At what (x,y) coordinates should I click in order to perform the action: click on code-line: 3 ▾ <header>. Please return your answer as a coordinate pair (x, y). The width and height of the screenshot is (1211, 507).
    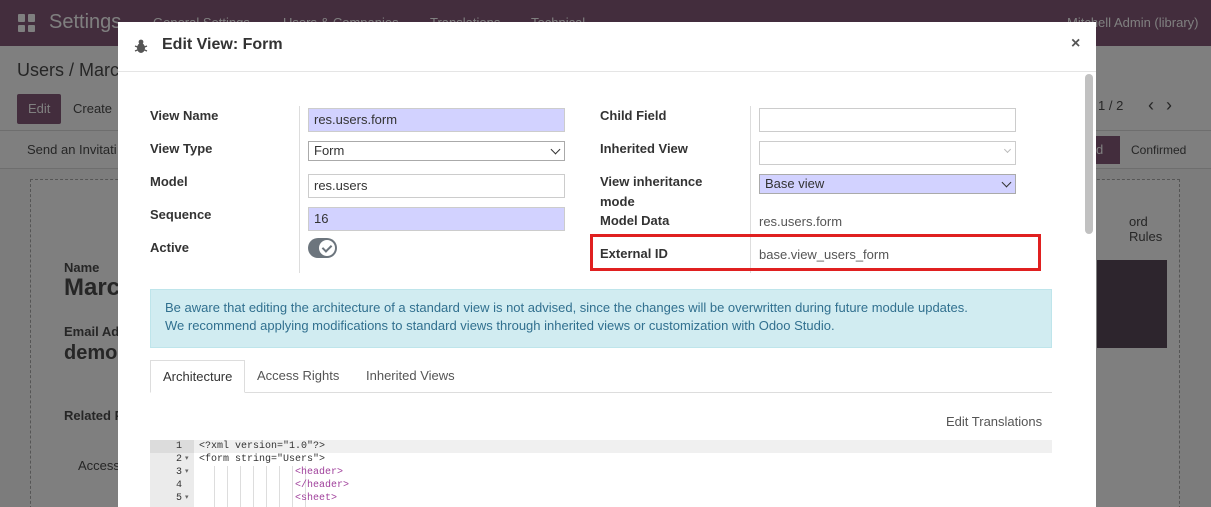
    Looking at the image, I should click on (601, 472).